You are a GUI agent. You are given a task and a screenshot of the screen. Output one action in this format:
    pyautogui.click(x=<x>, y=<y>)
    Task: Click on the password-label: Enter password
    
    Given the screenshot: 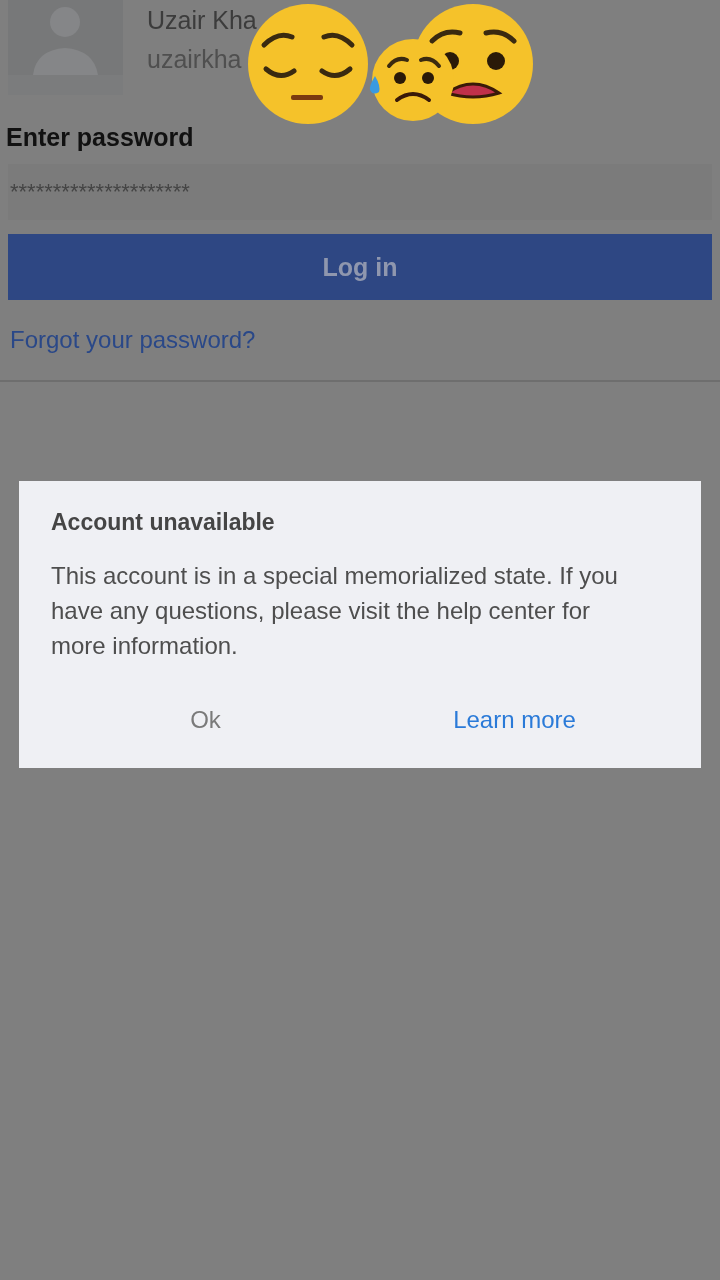 What is the action you would take?
    pyautogui.click(x=100, y=137)
    